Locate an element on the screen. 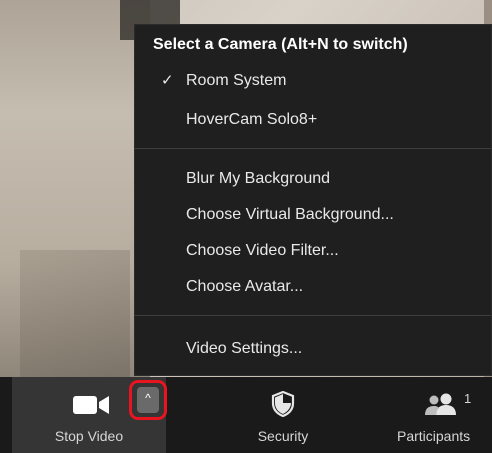 The width and height of the screenshot is (492, 453). arrow-button-face: ^ is located at coordinates (148, 400).